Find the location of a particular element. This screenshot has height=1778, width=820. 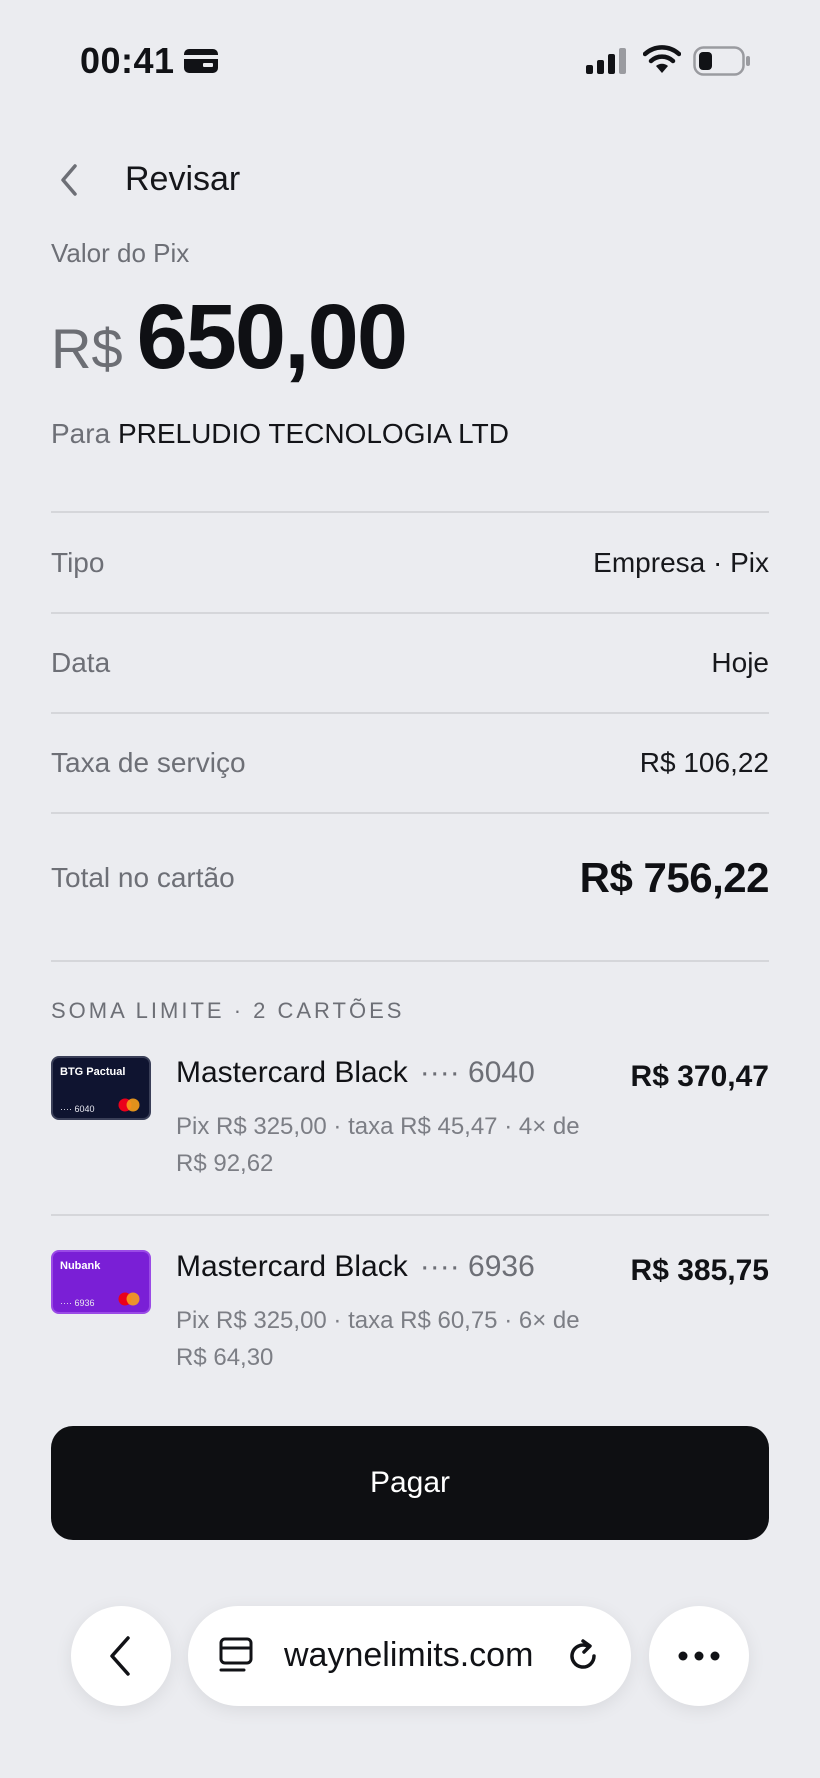

detail-value: Hoje is located at coordinates (740, 662).